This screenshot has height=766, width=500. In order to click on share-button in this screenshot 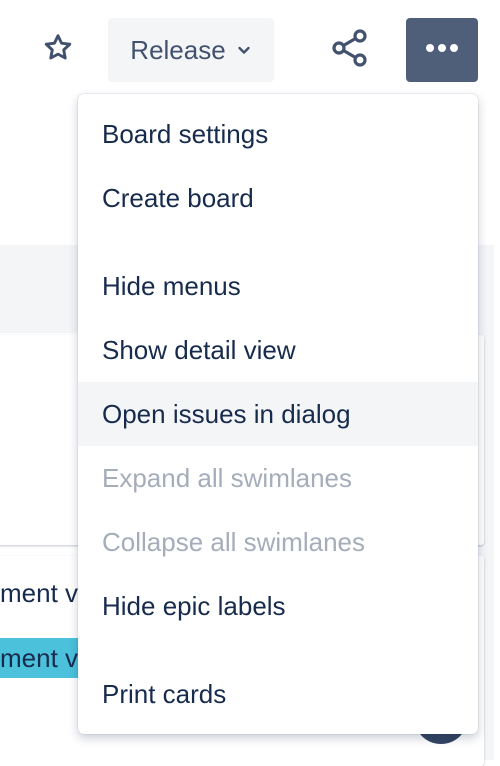, I will do `click(350, 50)`.